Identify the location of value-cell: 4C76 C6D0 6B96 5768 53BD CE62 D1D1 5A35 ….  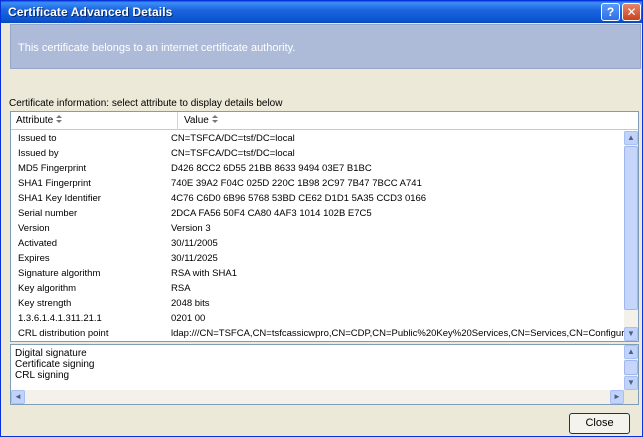
(299, 198).